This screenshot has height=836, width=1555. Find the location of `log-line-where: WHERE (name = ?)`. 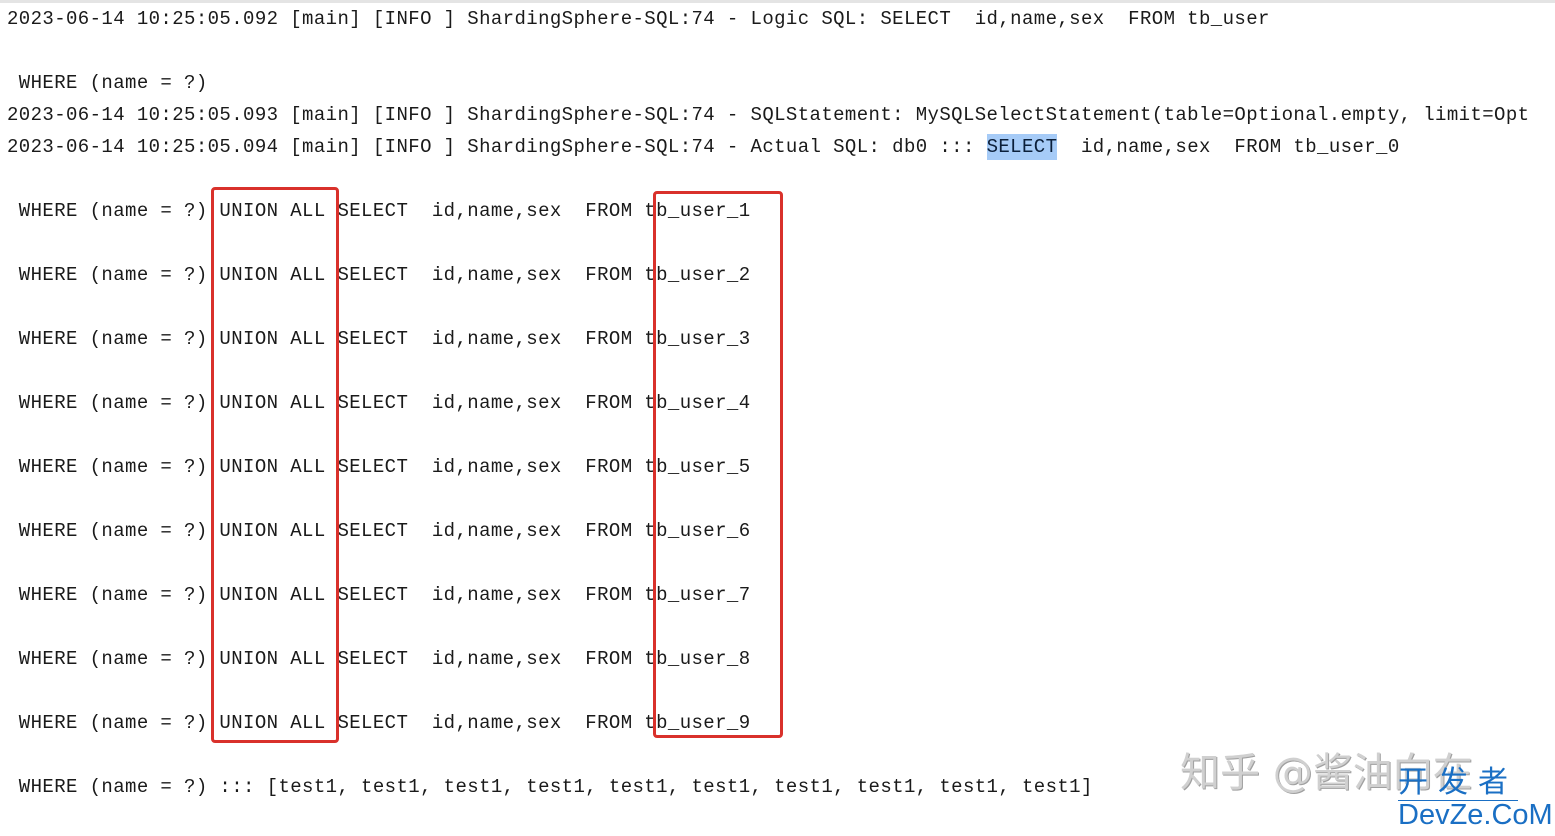

log-line-where: WHERE (name = ?) is located at coordinates (107, 83).